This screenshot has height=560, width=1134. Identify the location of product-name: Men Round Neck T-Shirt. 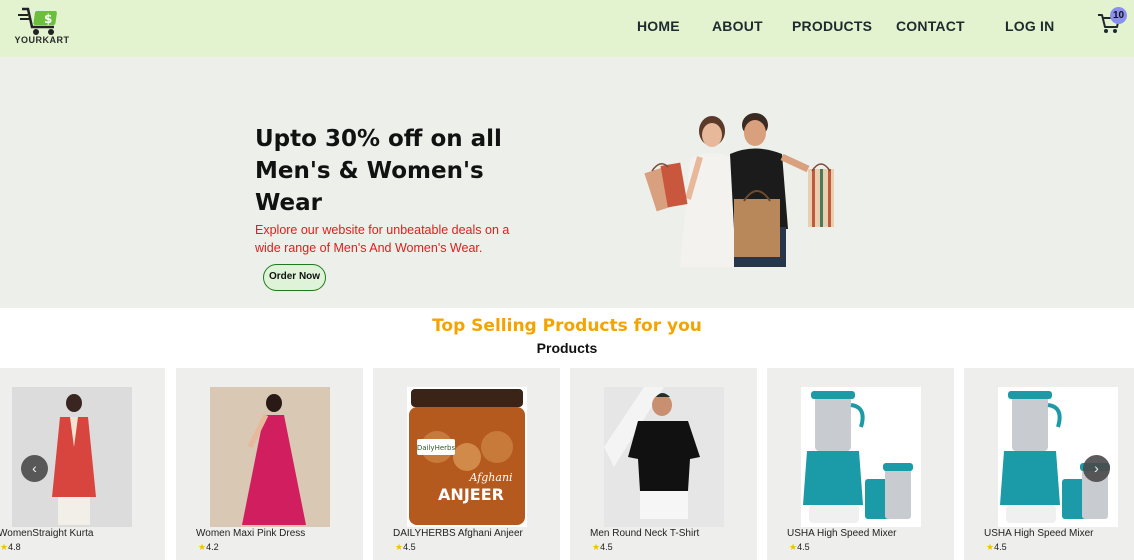
(645, 533).